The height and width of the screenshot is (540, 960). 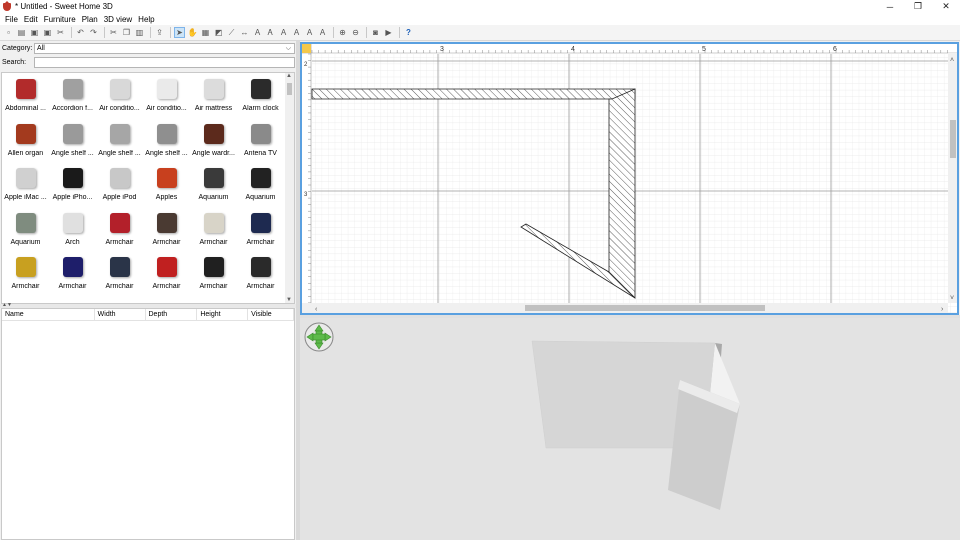 What do you see at coordinates (126, 32) in the screenshot?
I see `copy-icon: ❐` at bounding box center [126, 32].